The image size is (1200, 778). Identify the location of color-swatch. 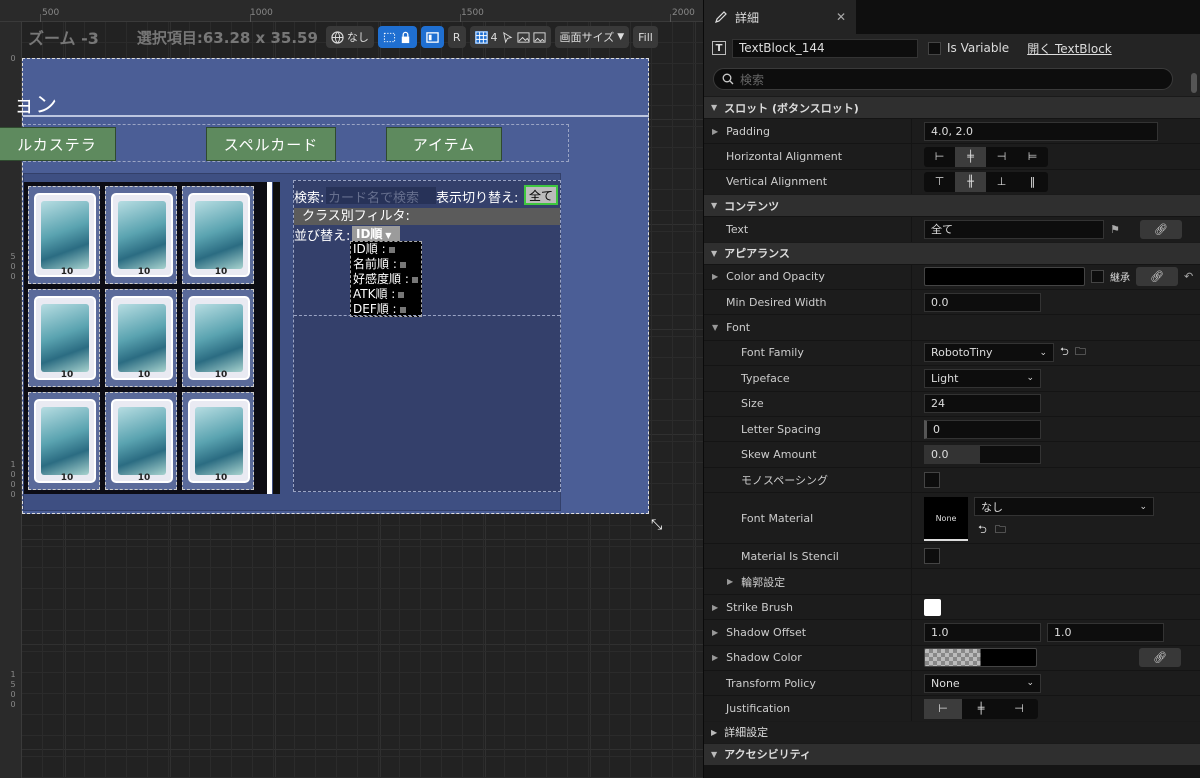
(1004, 277).